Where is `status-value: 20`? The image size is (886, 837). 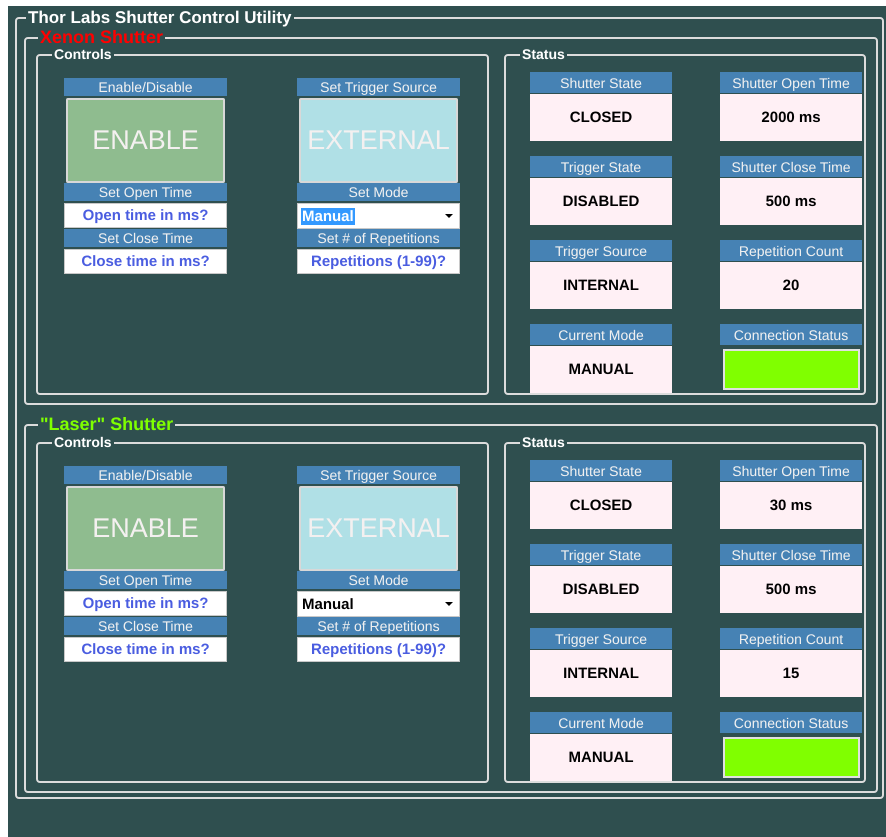
status-value: 20 is located at coordinates (791, 286).